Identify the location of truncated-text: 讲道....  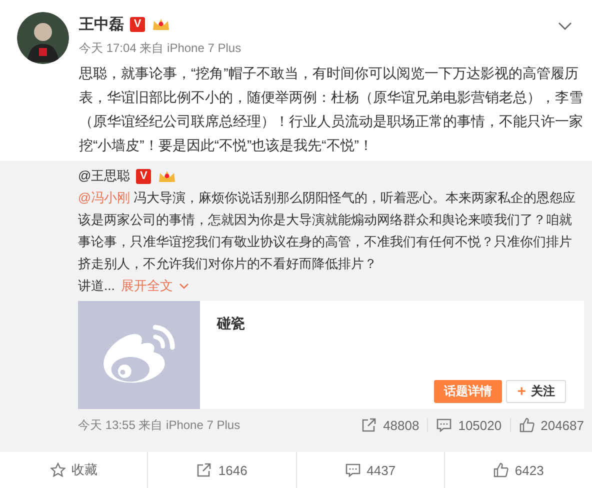
(96, 286).